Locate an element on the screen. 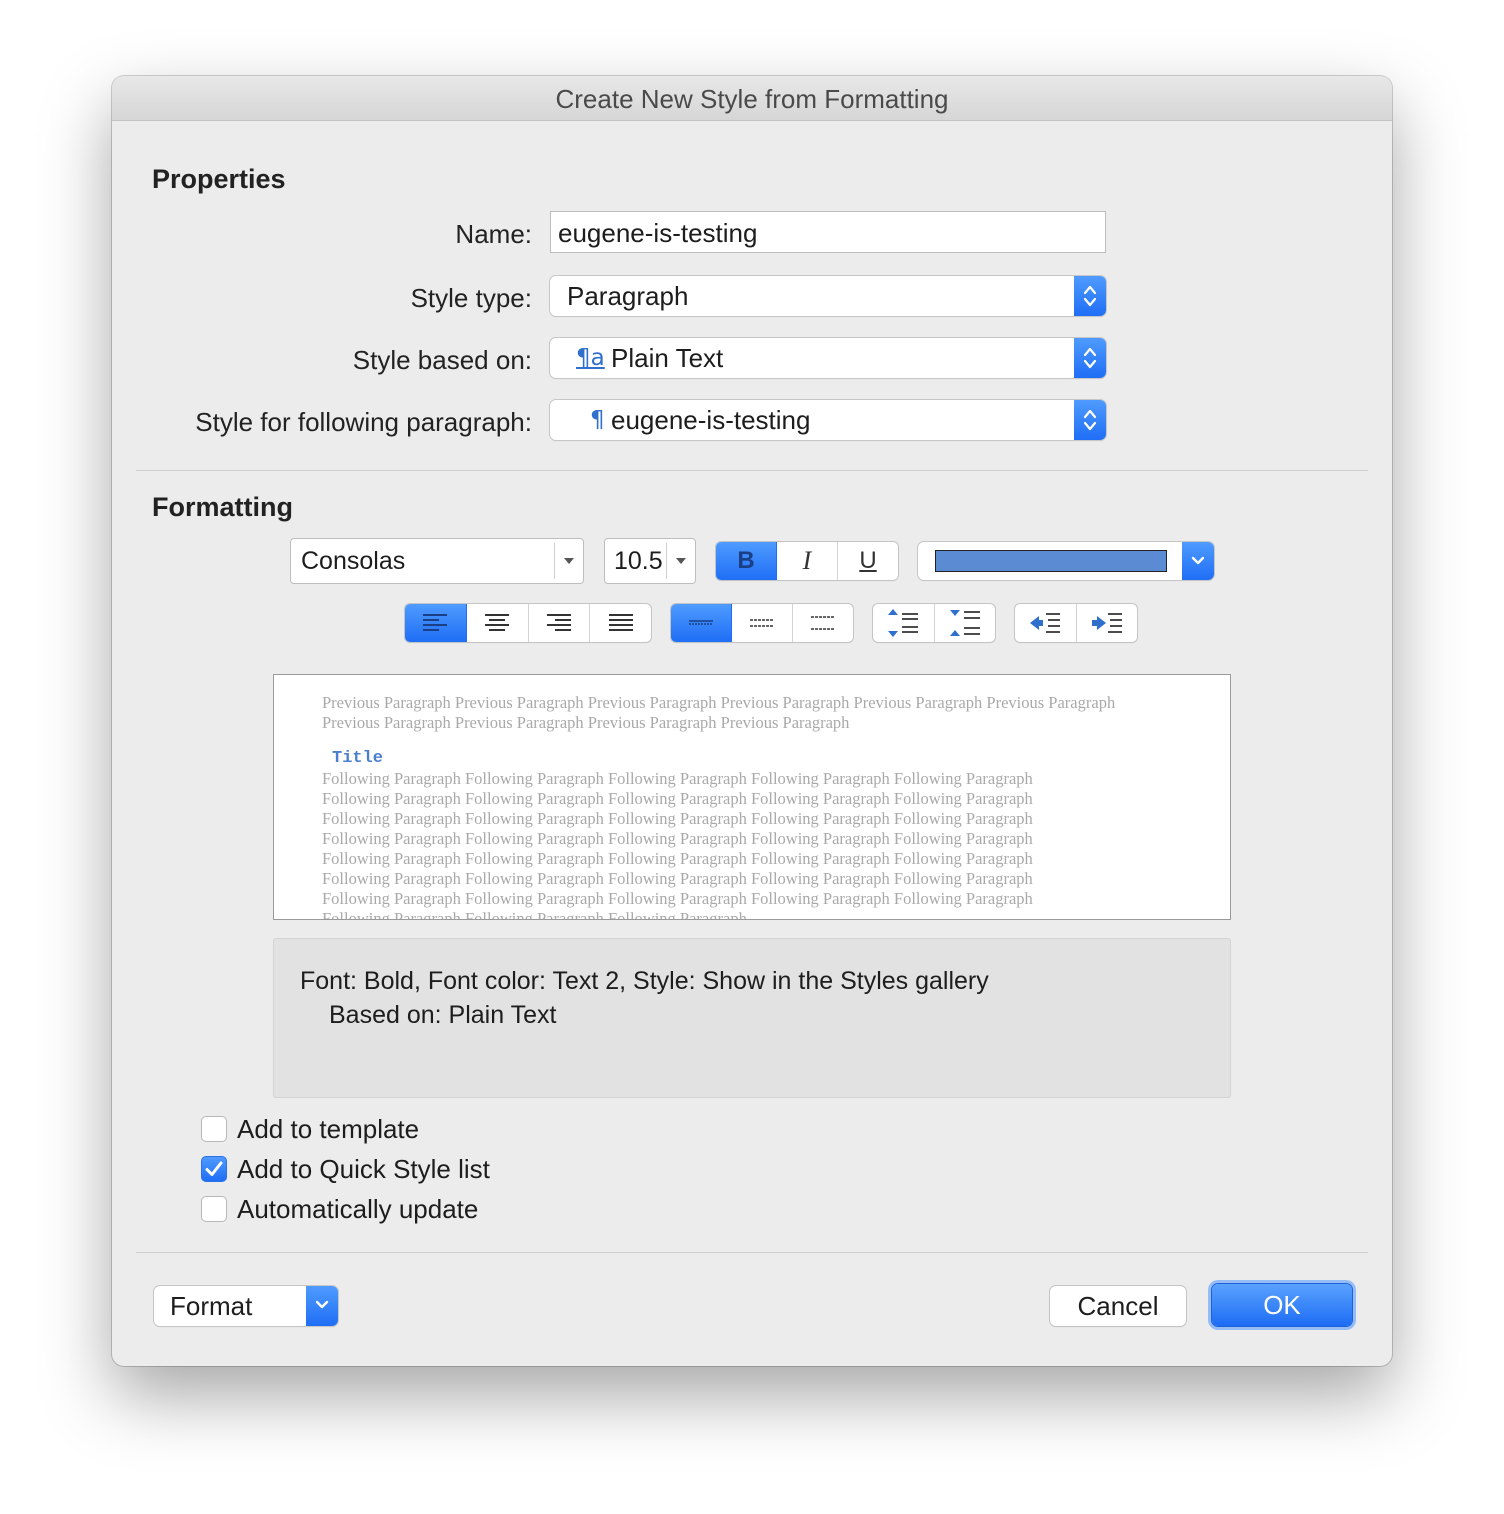 This screenshot has height=1514, width=1504. line-spacing-buttons is located at coordinates (762, 623).